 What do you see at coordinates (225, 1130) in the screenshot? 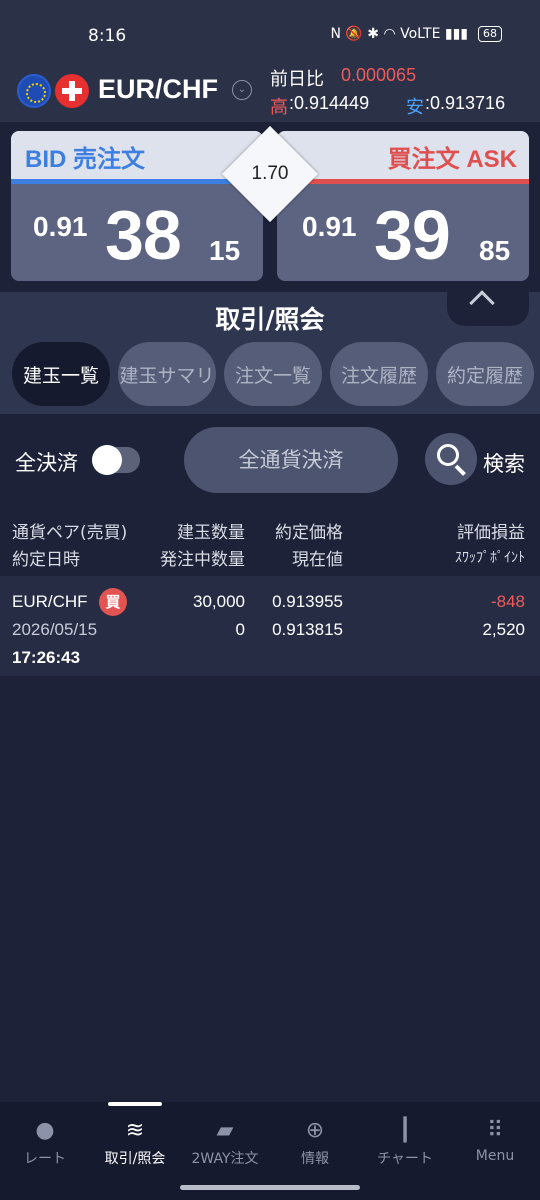
I see `twoway-icon: ▰` at bounding box center [225, 1130].